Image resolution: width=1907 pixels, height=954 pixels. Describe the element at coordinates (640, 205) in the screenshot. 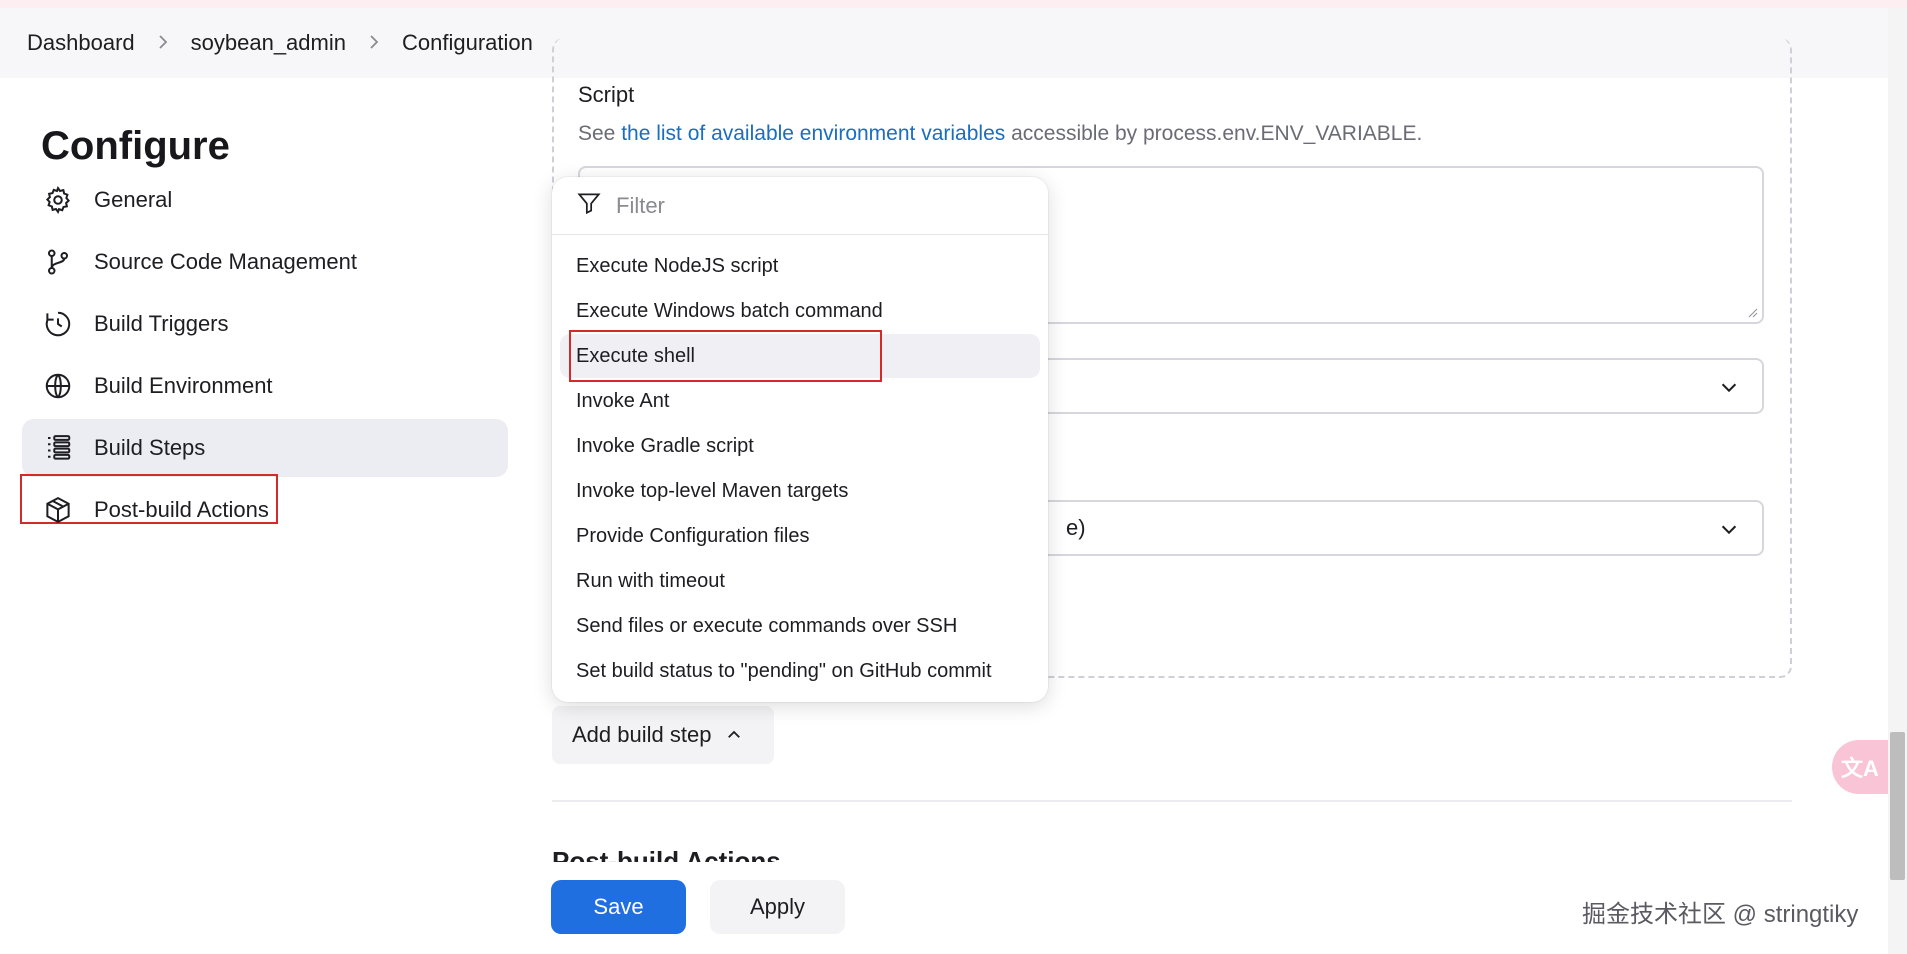

I see `filter-placeholder: Filter` at that location.